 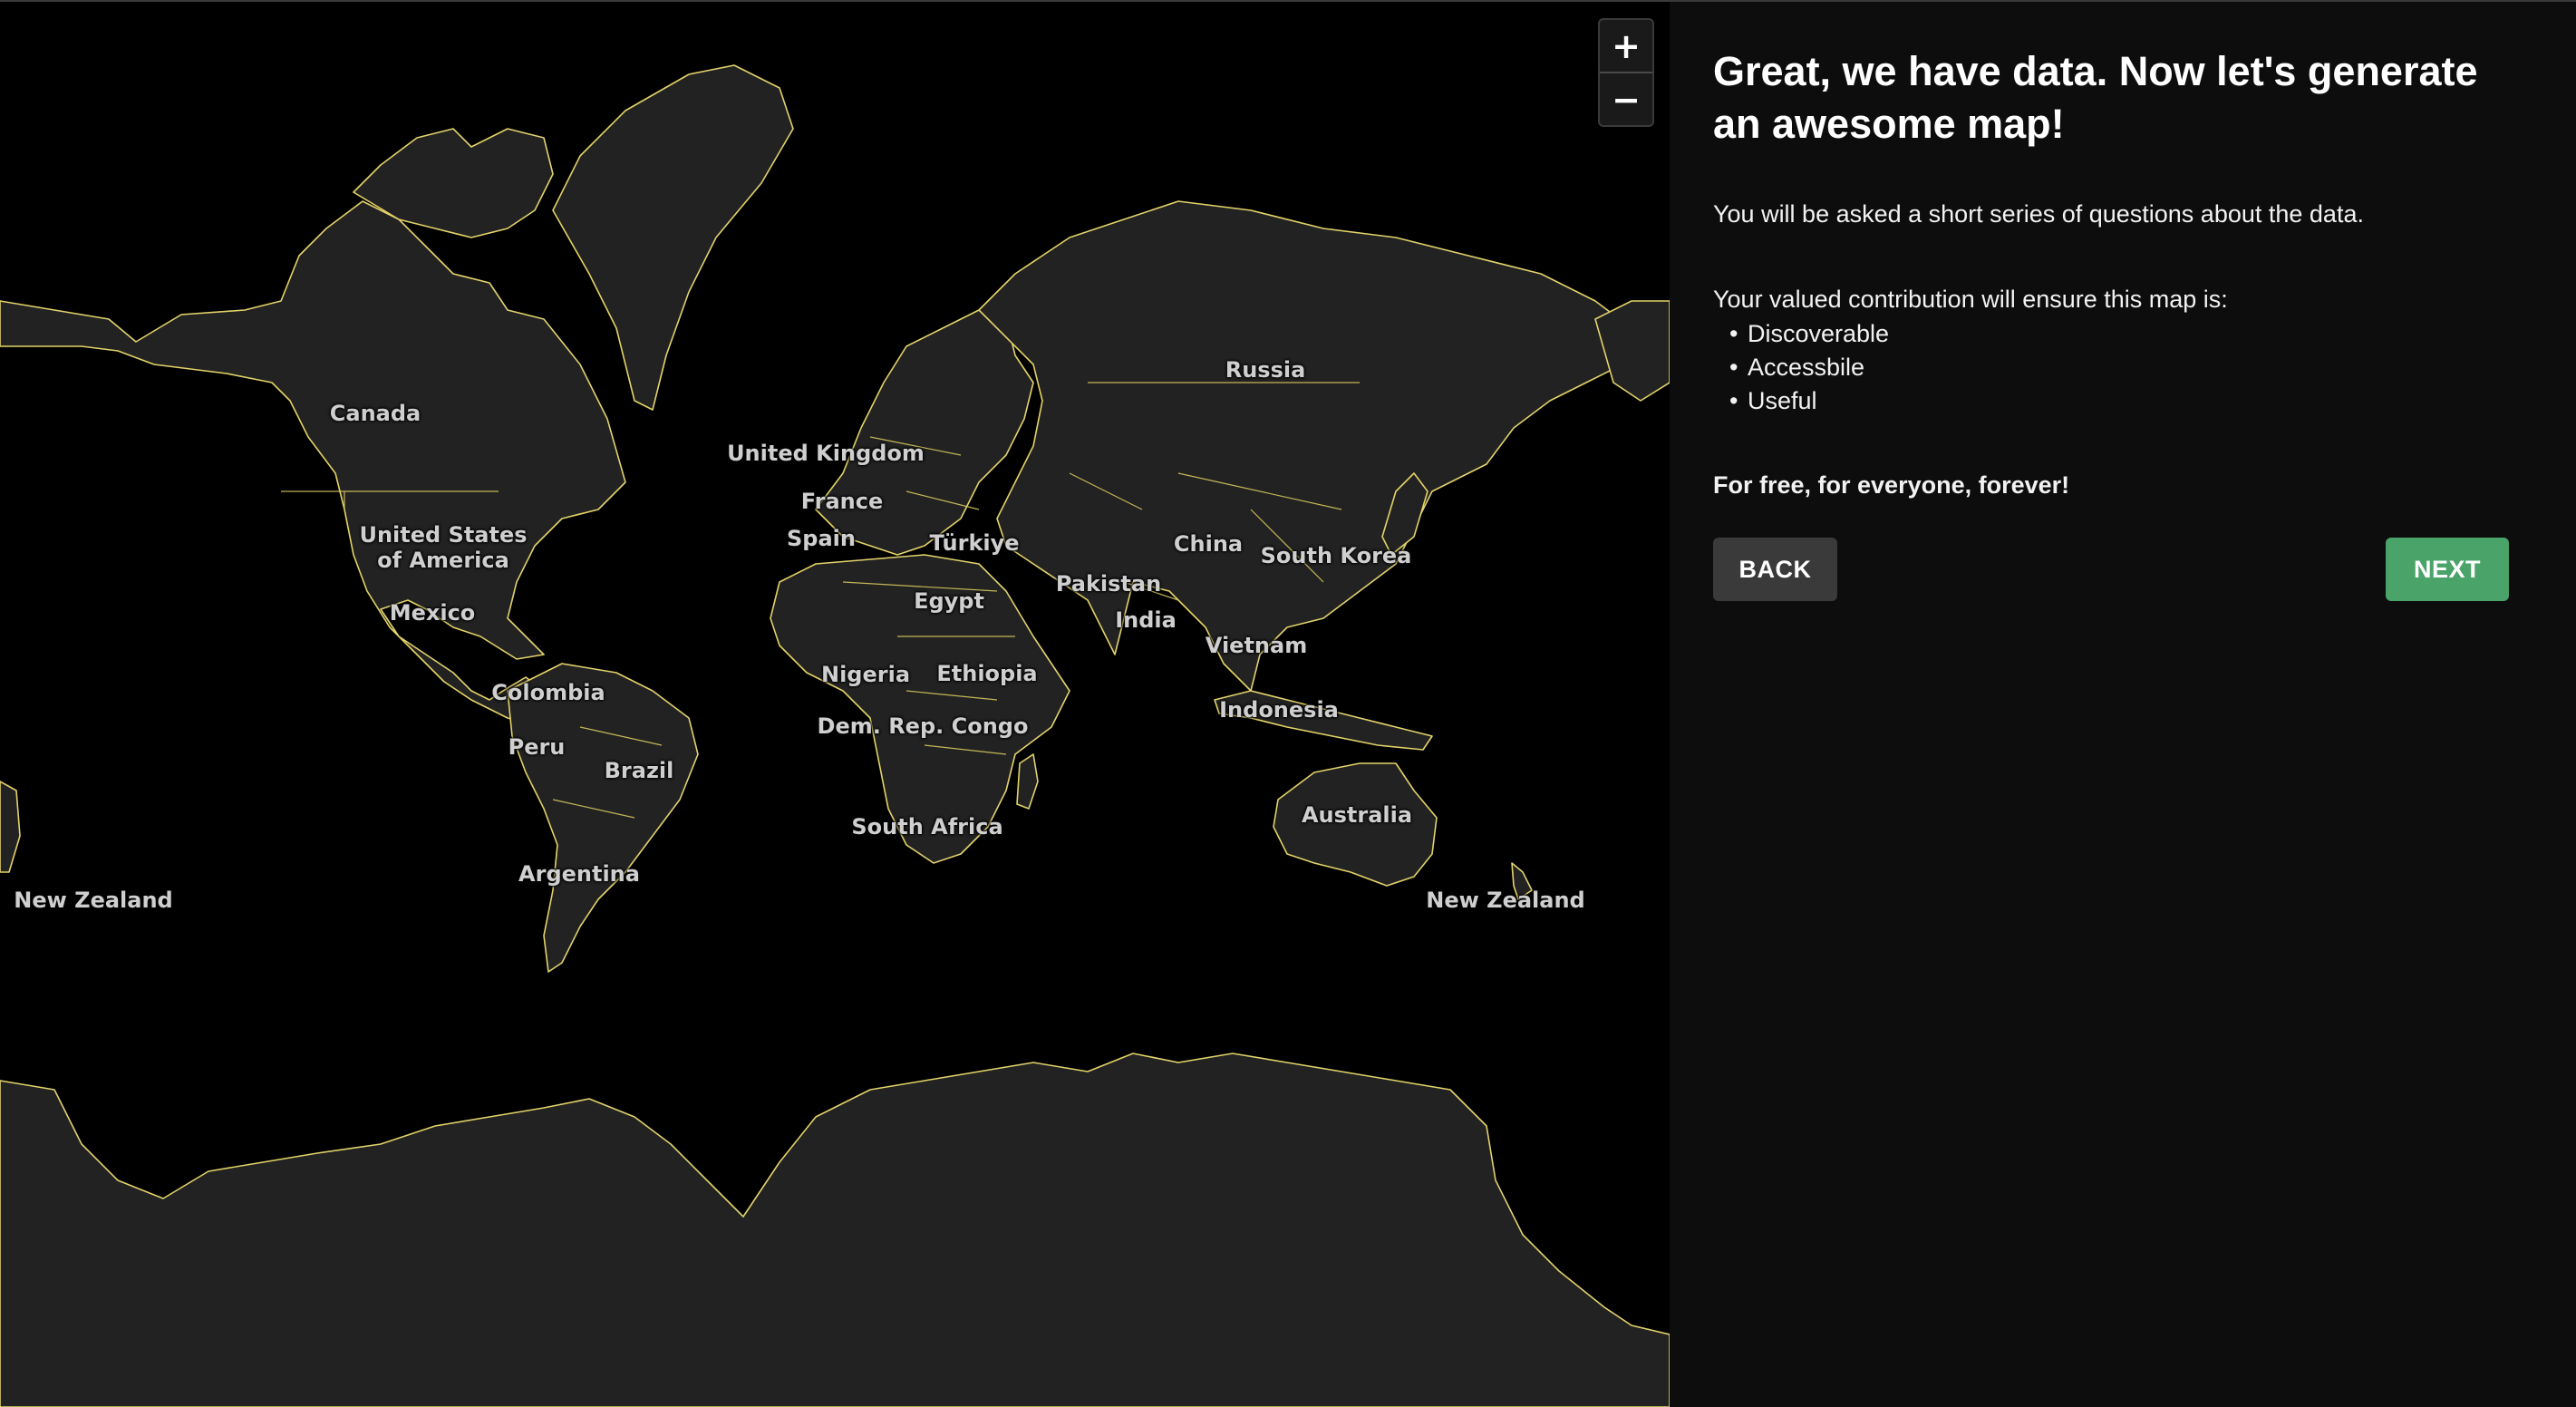 What do you see at coordinates (1632, 351) in the screenshot?
I see `landmass-alaska` at bounding box center [1632, 351].